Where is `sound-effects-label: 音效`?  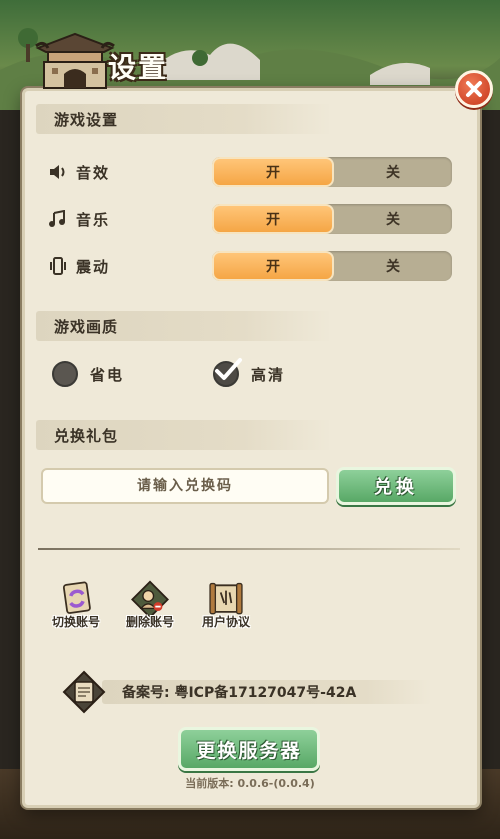 sound-effects-label: 音效 is located at coordinates (93, 172).